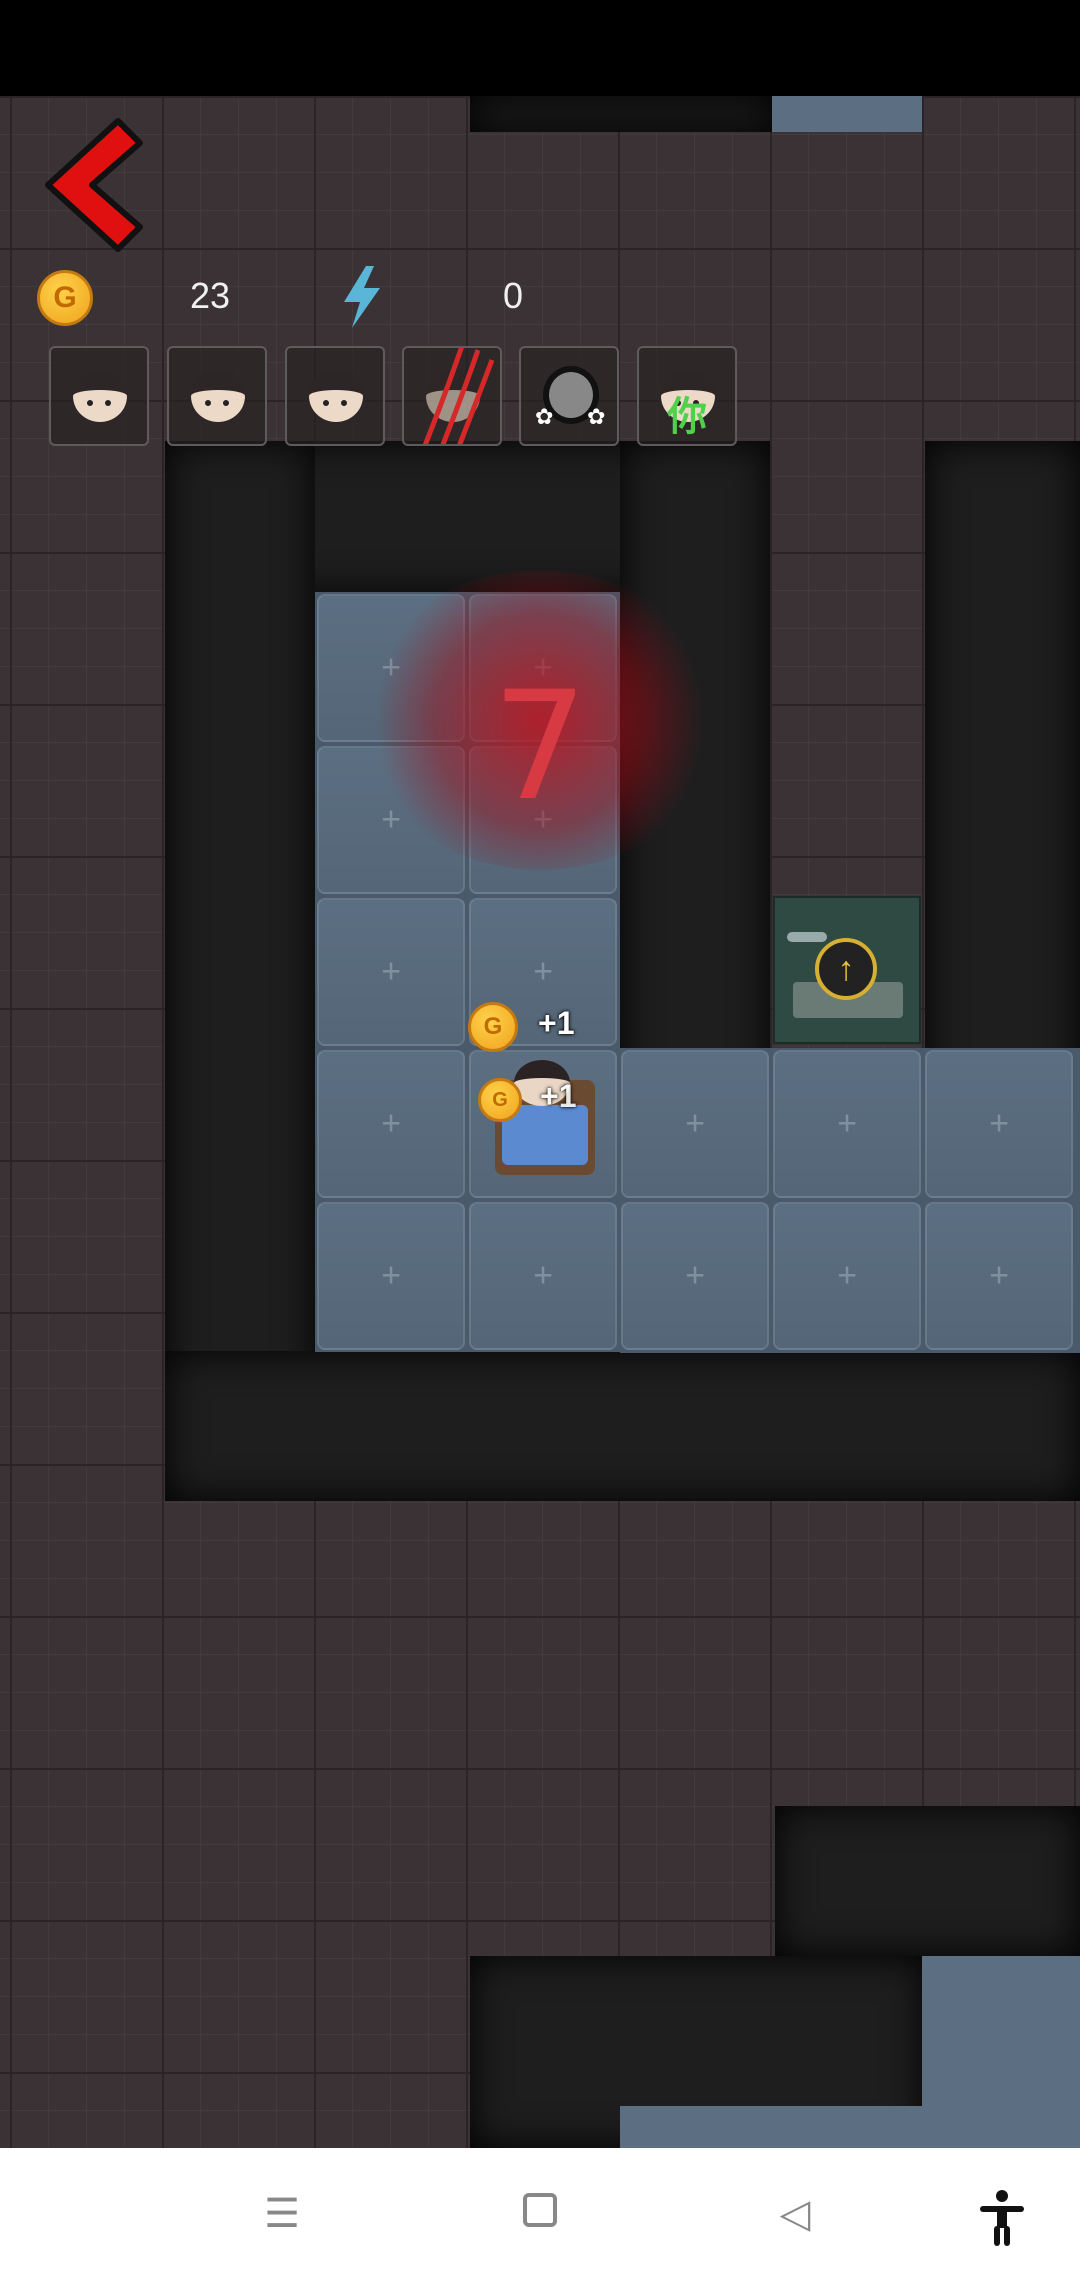 Image resolution: width=1080 pixels, height=2280 pixels. I want to click on dark-corridor-bottom, so click(622, 1426).